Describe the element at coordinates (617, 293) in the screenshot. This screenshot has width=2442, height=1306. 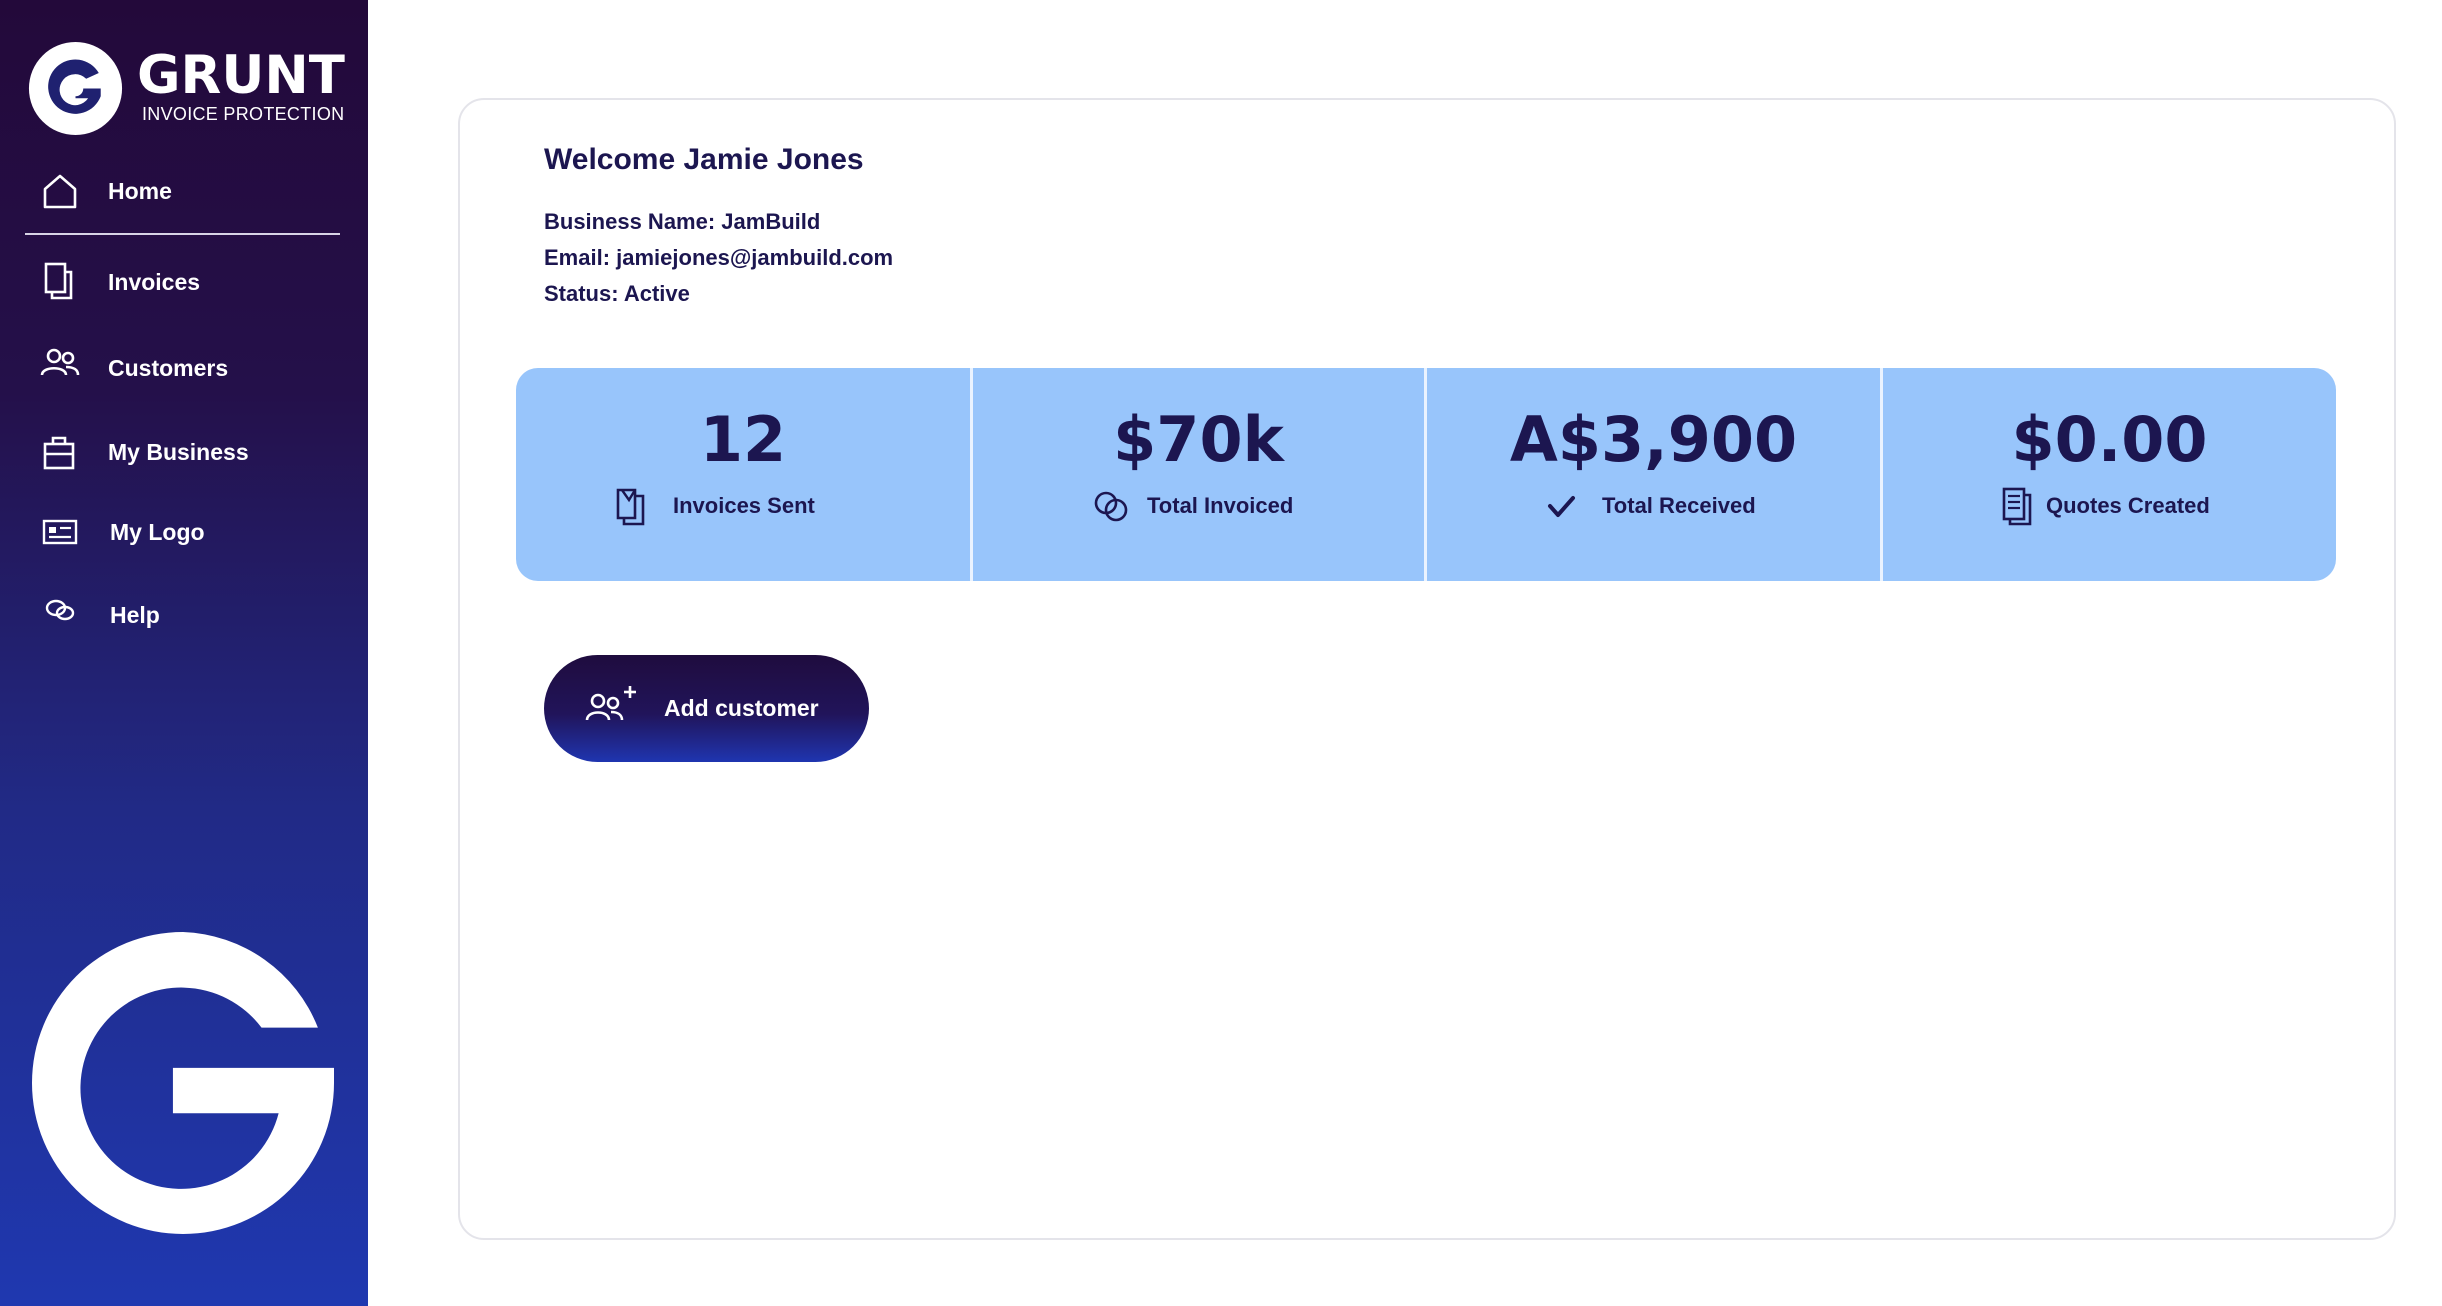
I see `status-text: Status: Active` at that location.